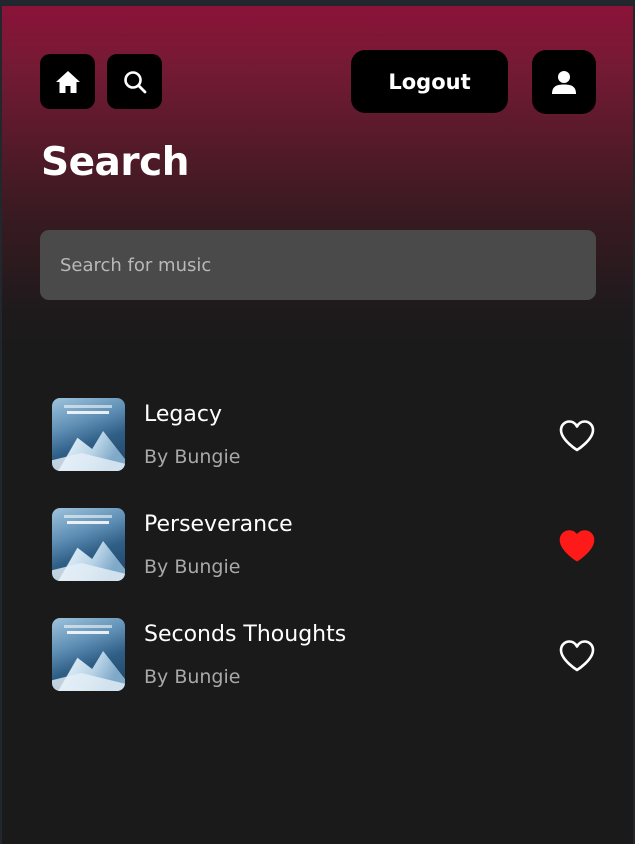  What do you see at coordinates (183, 414) in the screenshot?
I see `track-title: Legacy` at bounding box center [183, 414].